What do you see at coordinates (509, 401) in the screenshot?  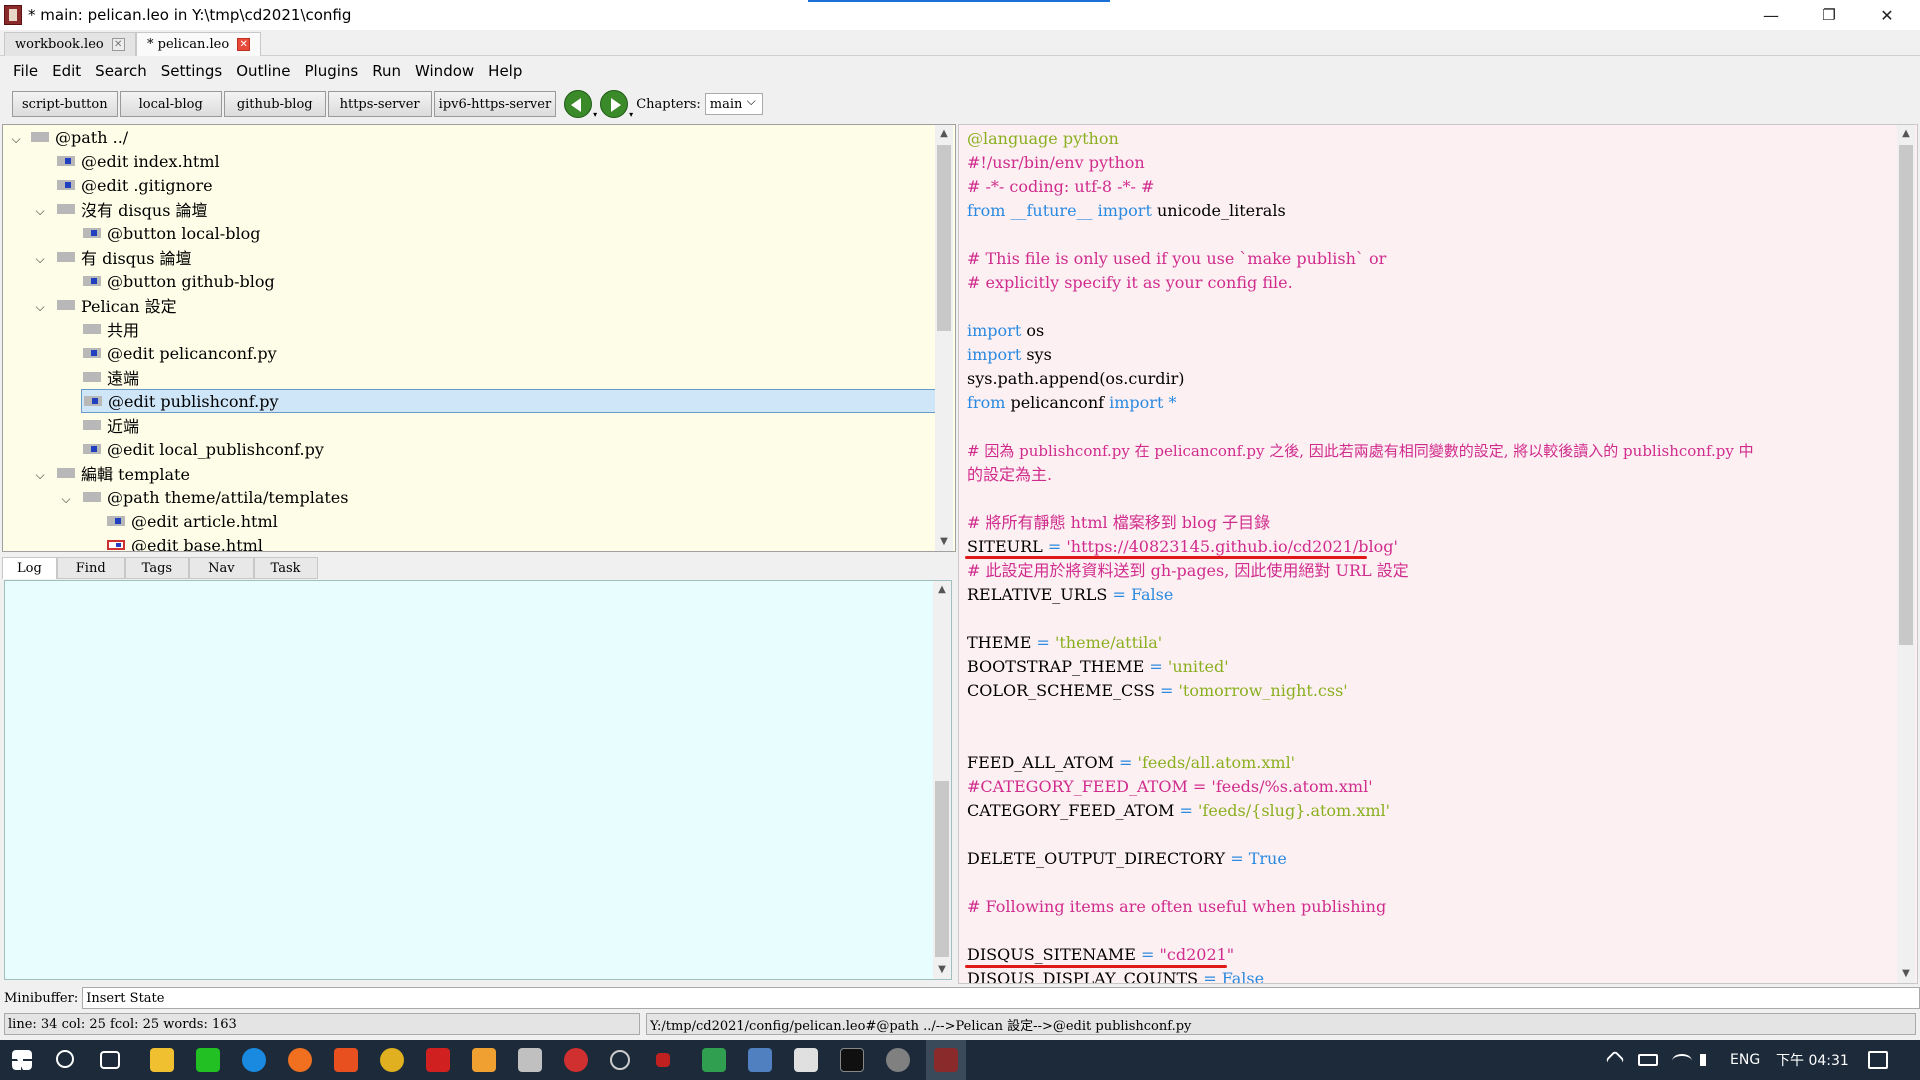 I see `outline-node-selected: @edit publishconf.py` at bounding box center [509, 401].